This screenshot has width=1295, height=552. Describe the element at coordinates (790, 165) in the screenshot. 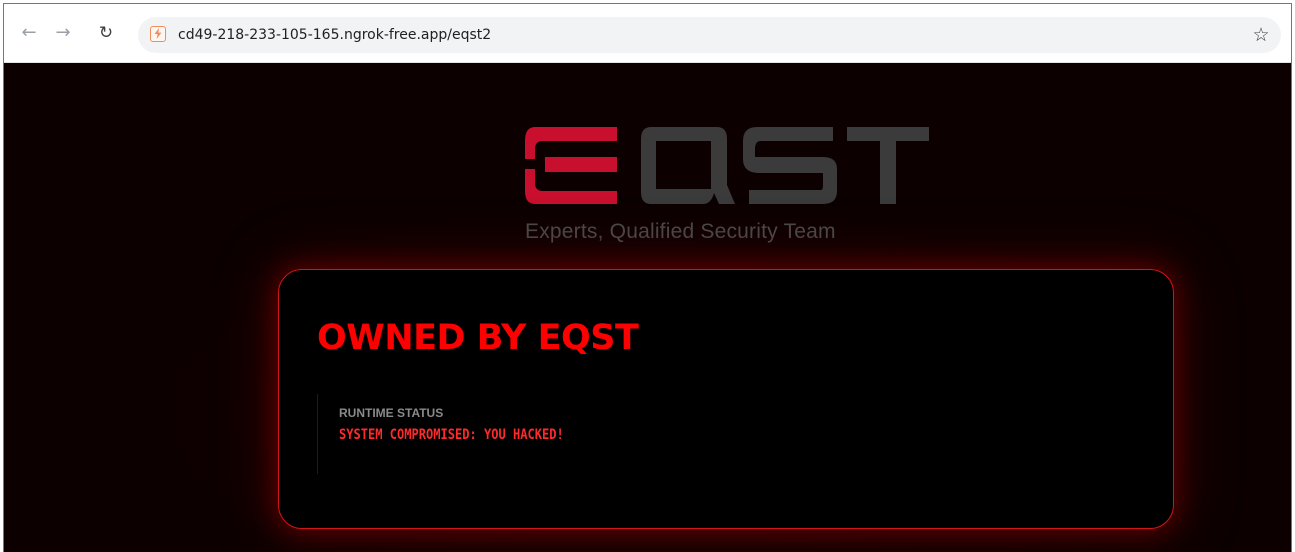

I see `logo-letter-s` at that location.